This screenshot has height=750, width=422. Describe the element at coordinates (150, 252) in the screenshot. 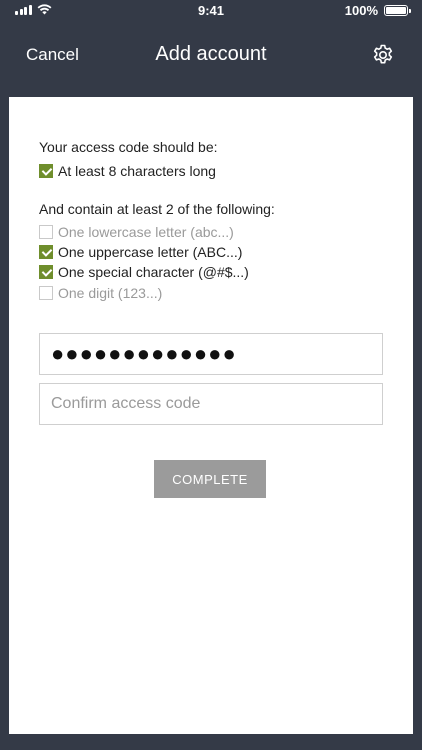

I see `rule-uppercase-label: One uppercase letter (ABC...)` at that location.